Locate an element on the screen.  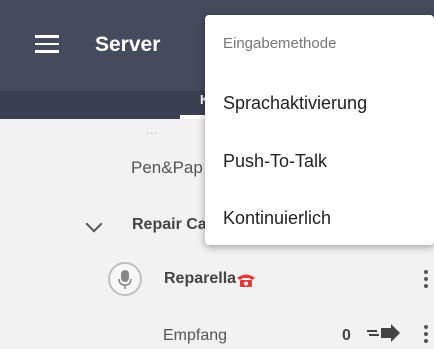
right-arrow-icon is located at coordinates (383, 333).